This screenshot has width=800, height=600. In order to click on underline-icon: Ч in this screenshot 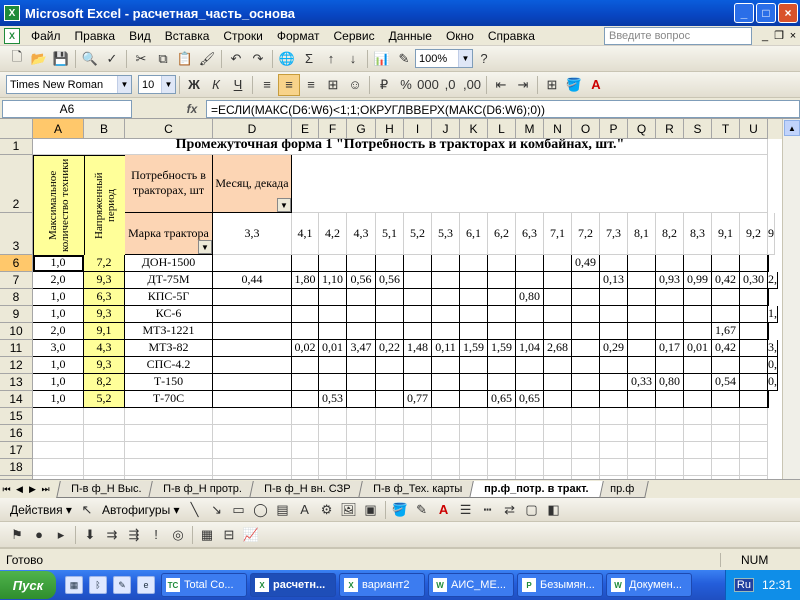, I will do `click(238, 85)`.